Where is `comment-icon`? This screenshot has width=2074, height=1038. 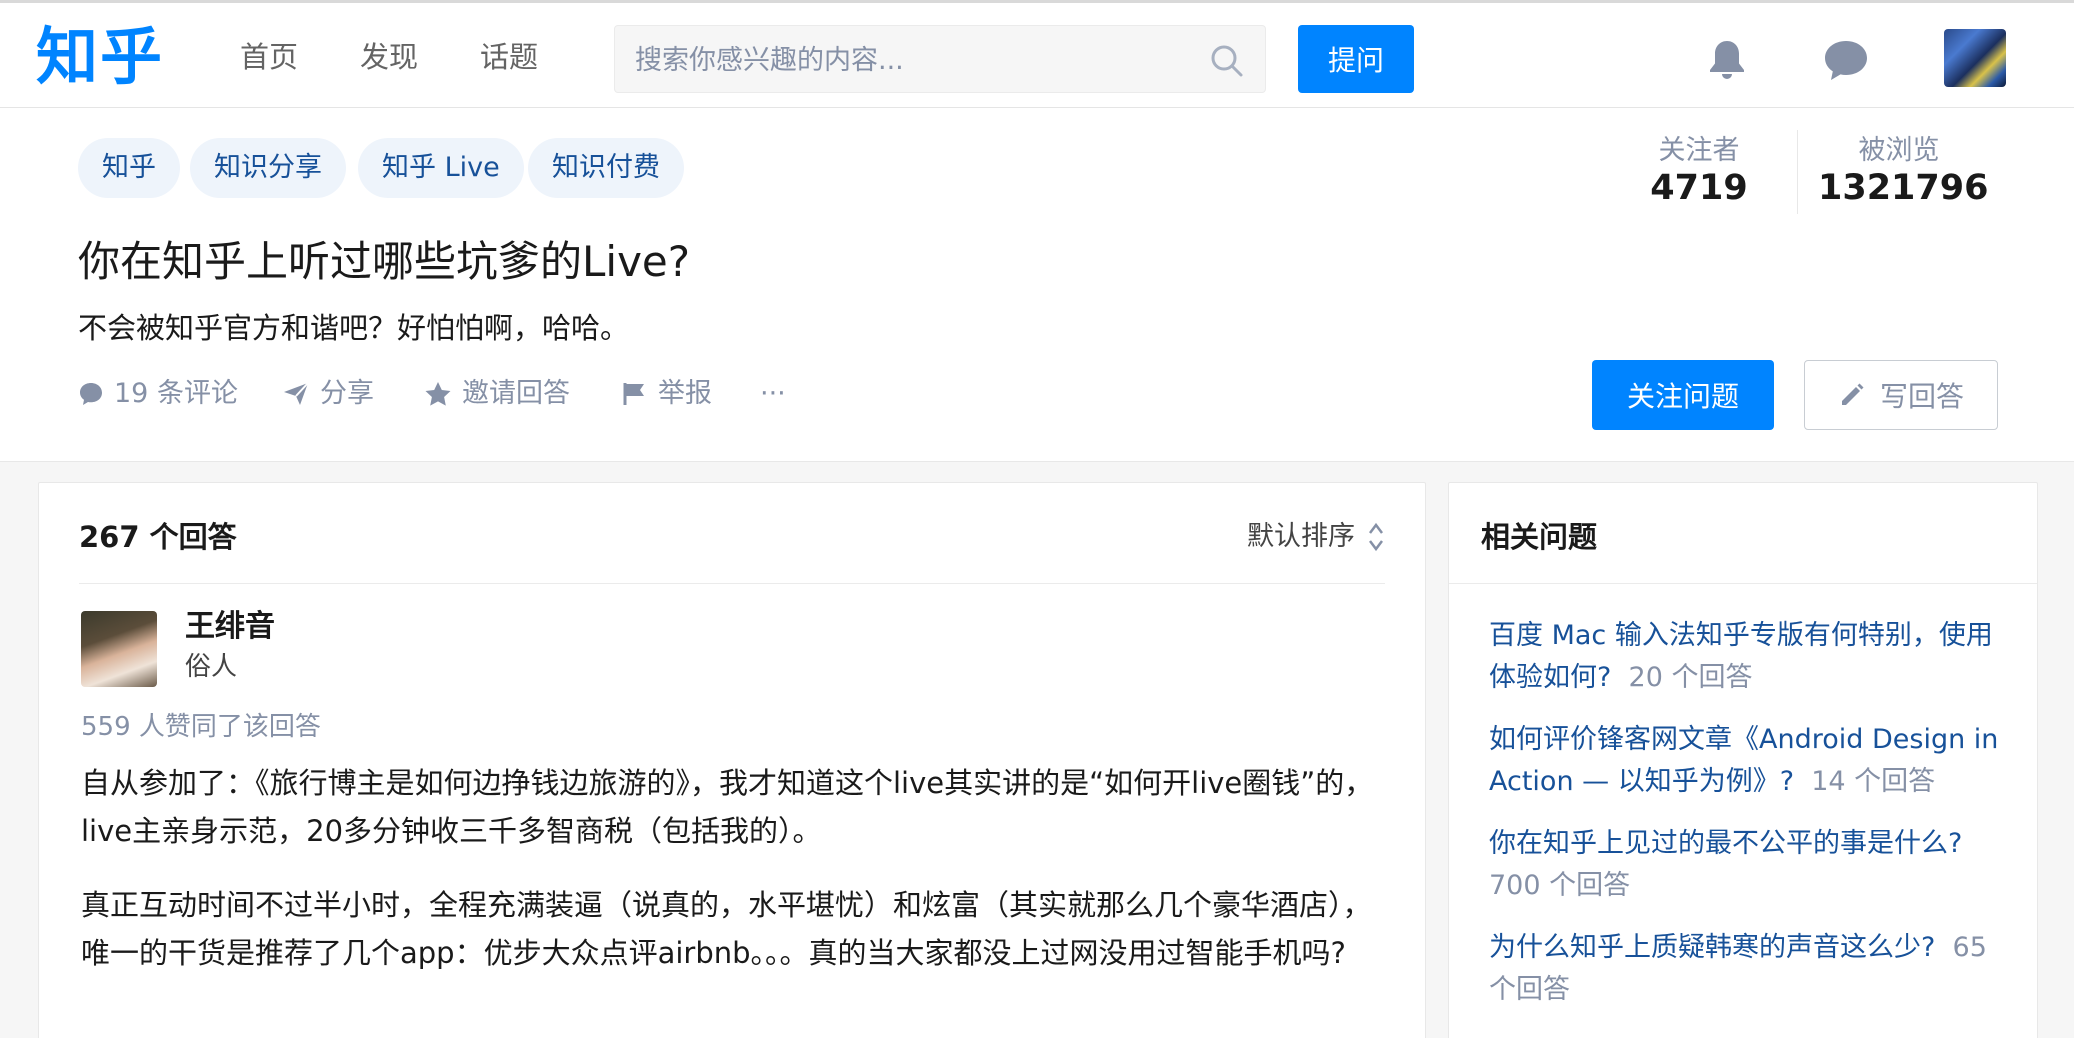
comment-icon is located at coordinates (91, 394).